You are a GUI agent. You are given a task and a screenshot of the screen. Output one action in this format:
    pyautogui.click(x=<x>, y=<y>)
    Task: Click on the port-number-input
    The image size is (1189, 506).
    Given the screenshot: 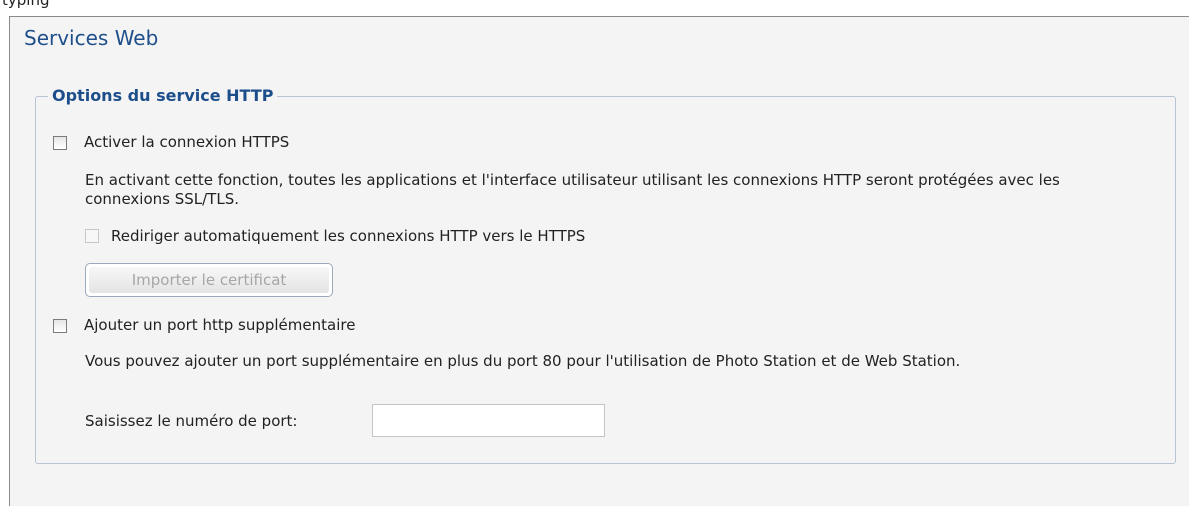 What is the action you would take?
    pyautogui.click(x=488, y=420)
    